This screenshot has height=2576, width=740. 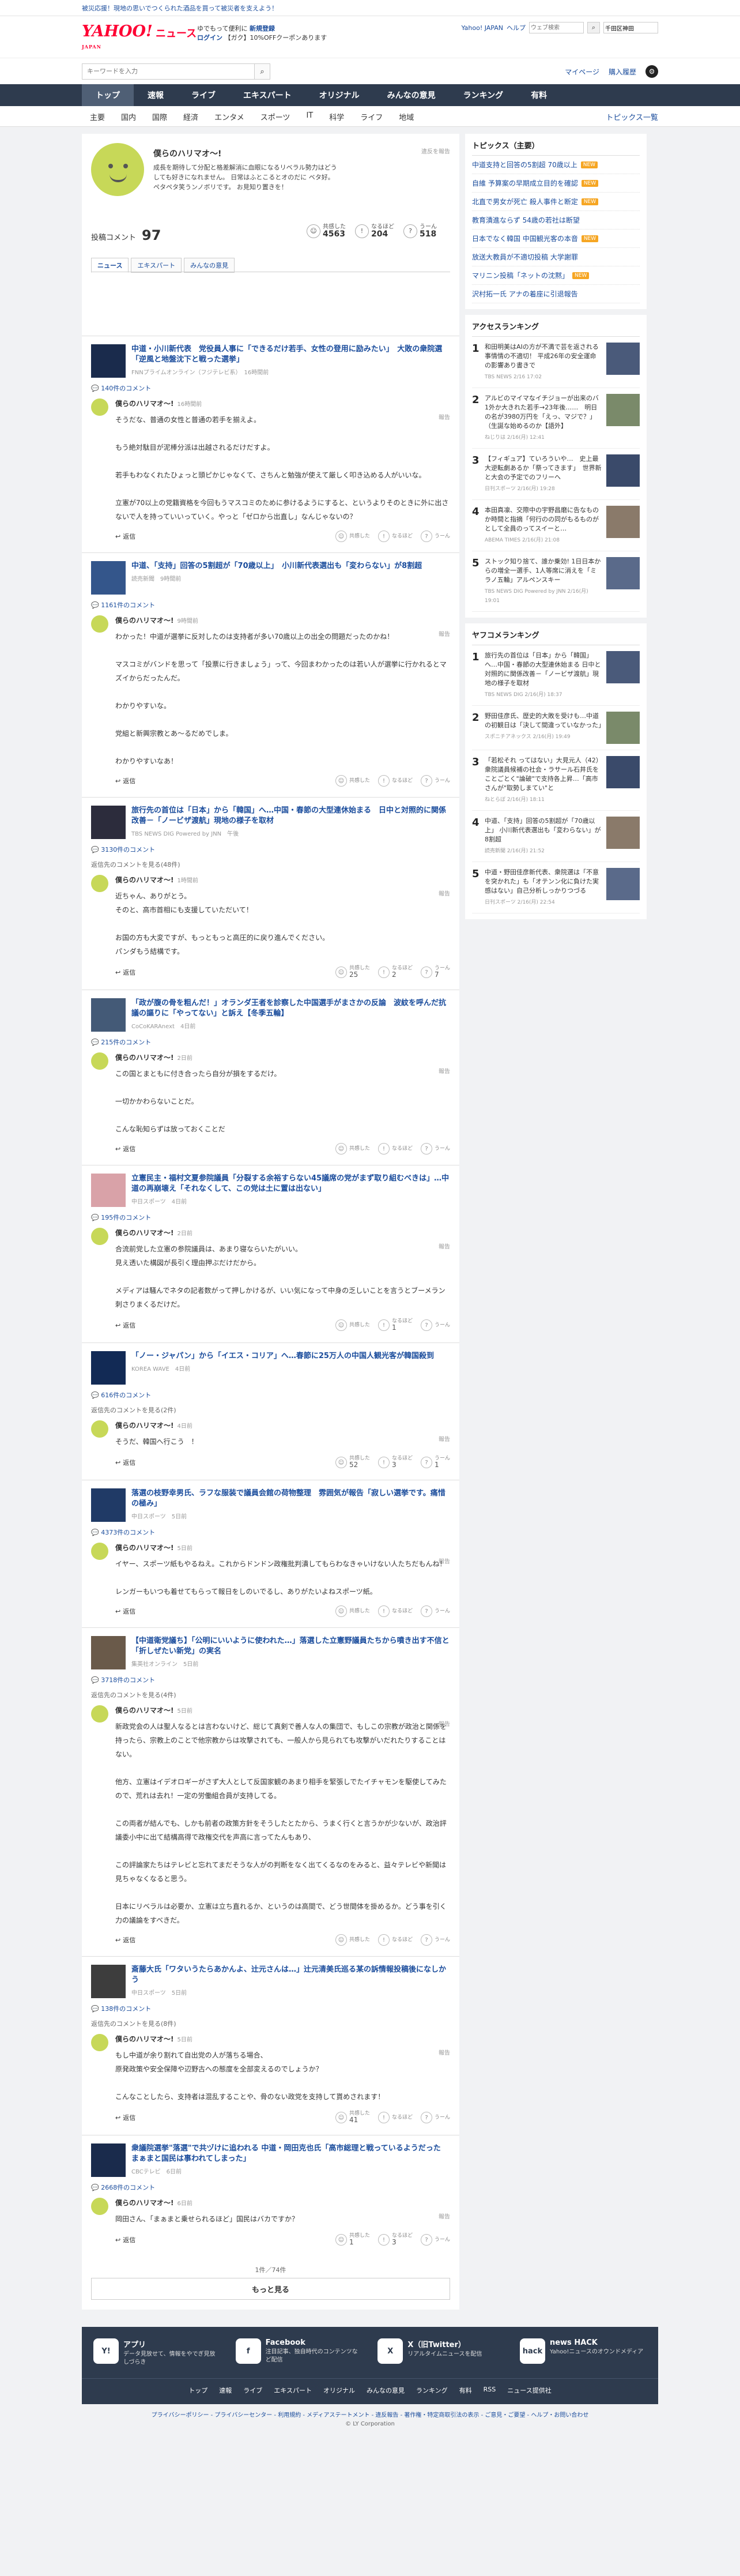 What do you see at coordinates (371, 116) in the screenshot?
I see `subnav-item-8: ライフ` at bounding box center [371, 116].